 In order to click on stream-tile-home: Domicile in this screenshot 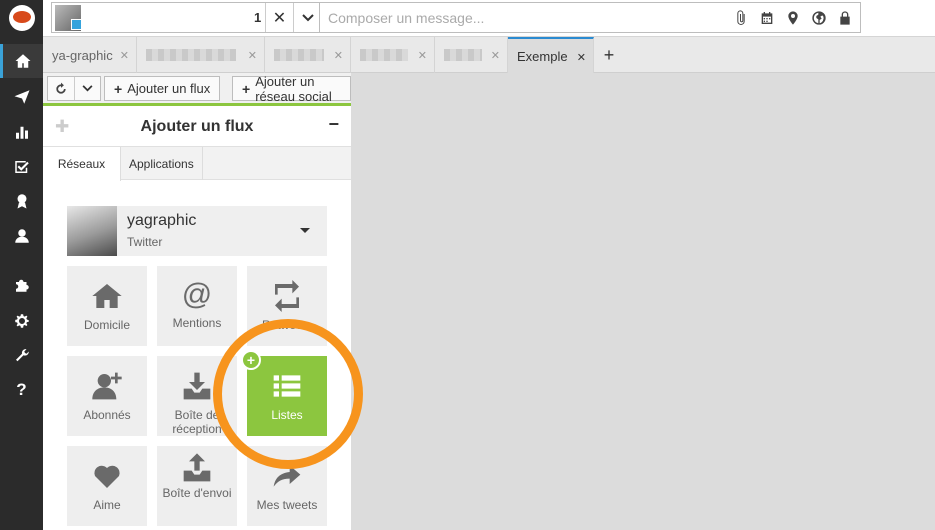, I will do `click(107, 306)`.